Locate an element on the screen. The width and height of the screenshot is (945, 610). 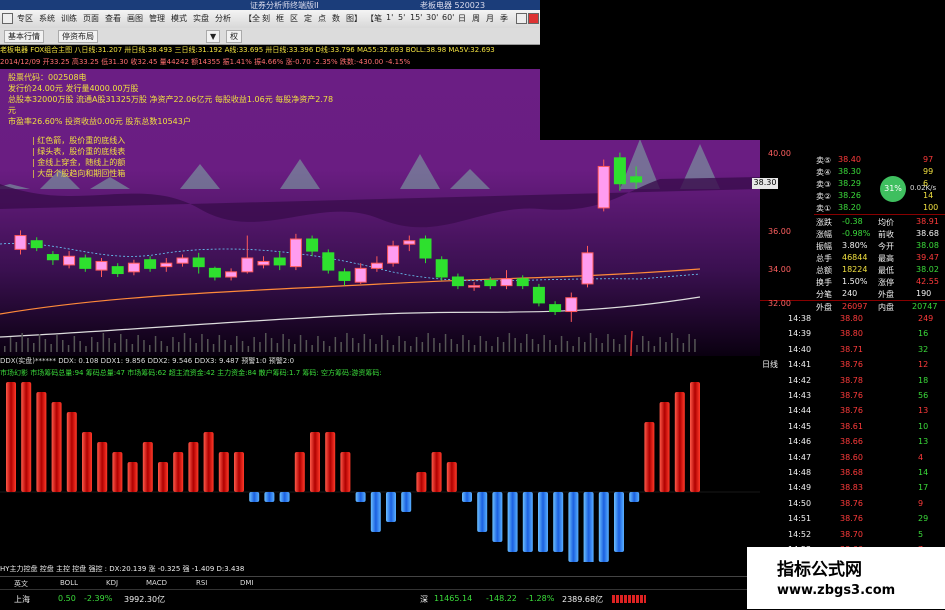
menu-item: 训练 is located at coordinates (69, 18).